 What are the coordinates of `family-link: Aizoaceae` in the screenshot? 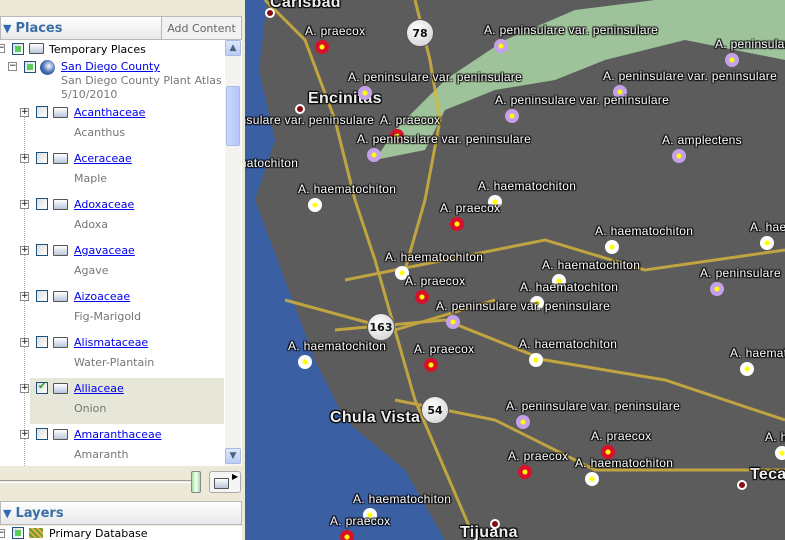 It's located at (102, 296).